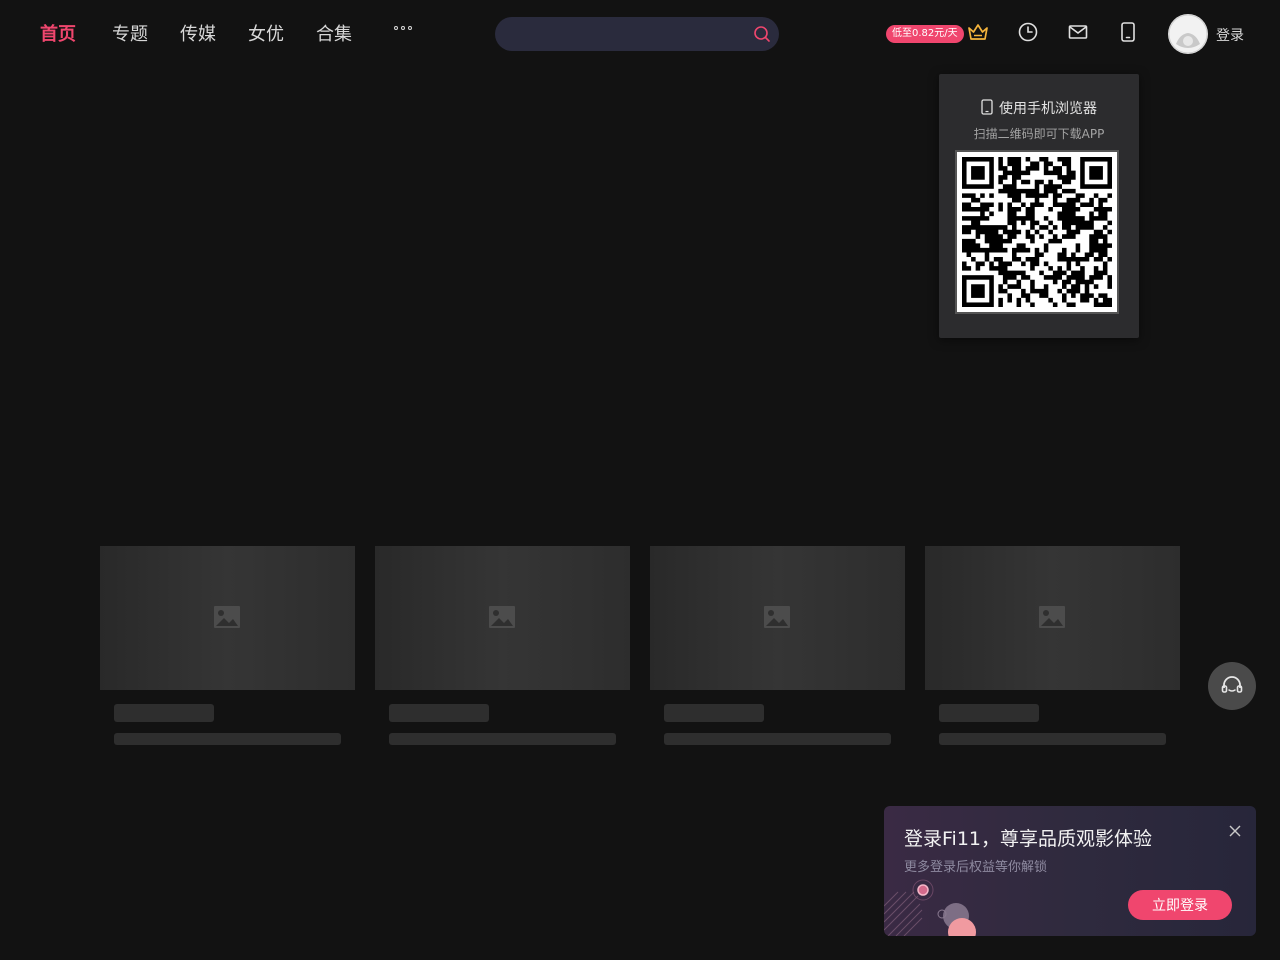  I want to click on more-dots-icon, so click(403, 28).